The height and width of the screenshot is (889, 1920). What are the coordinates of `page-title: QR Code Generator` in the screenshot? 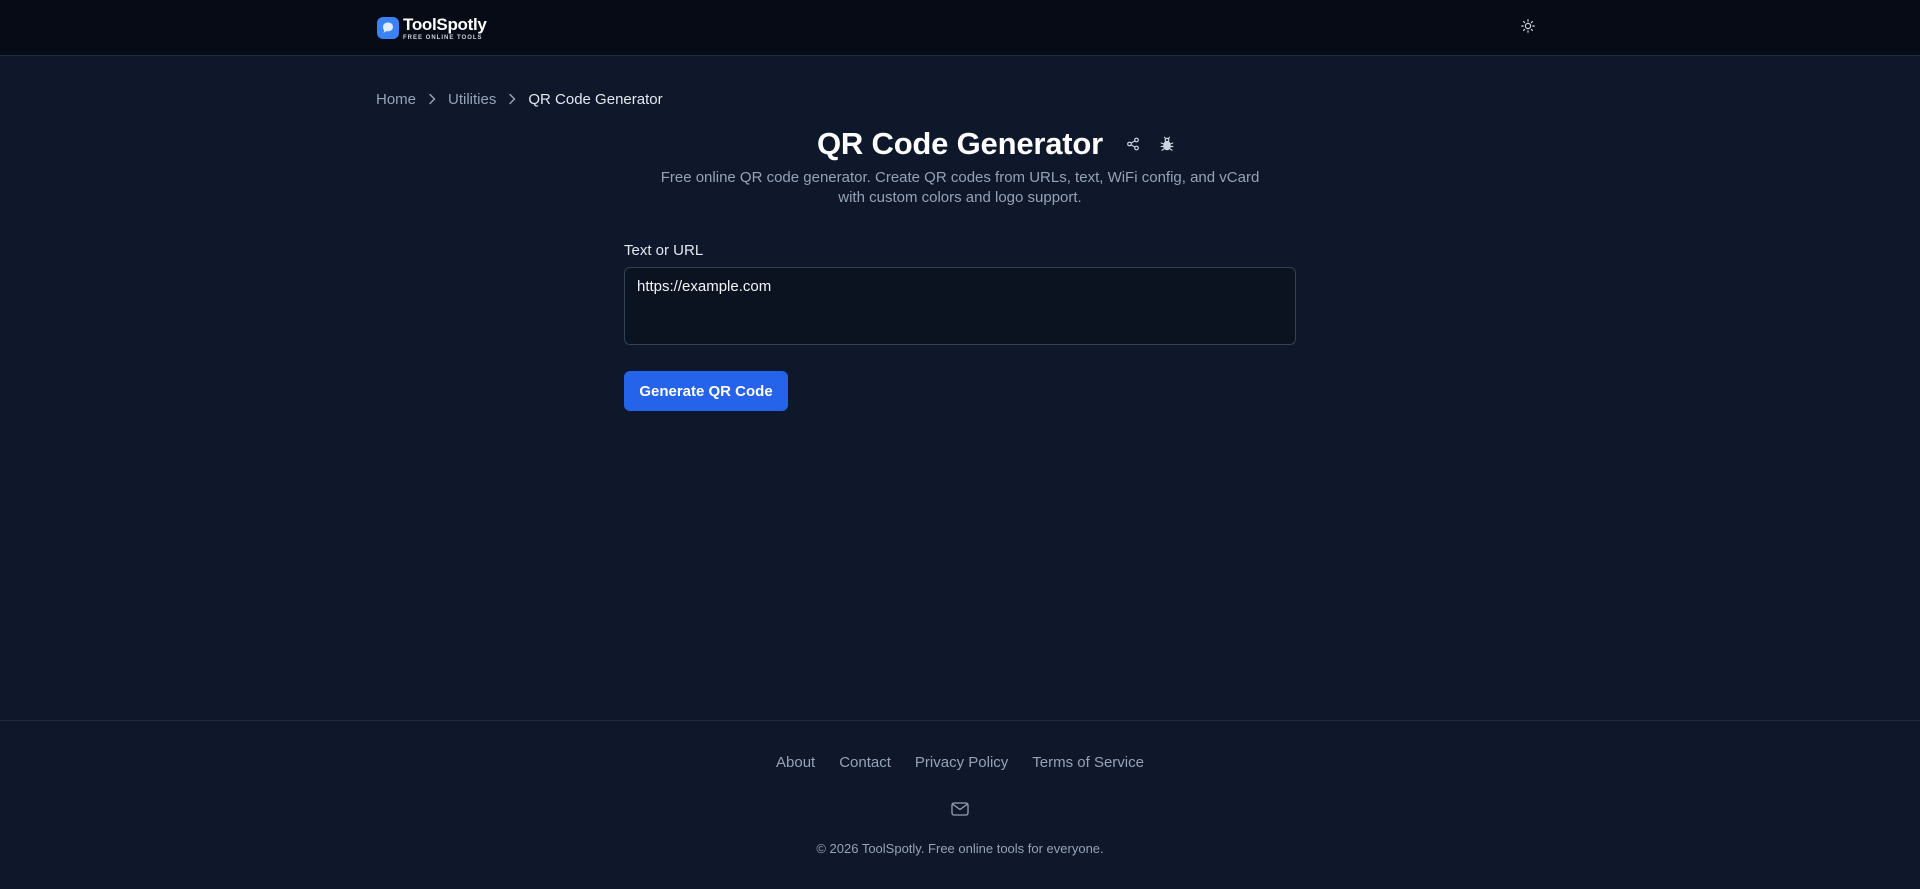 It's located at (960, 143).